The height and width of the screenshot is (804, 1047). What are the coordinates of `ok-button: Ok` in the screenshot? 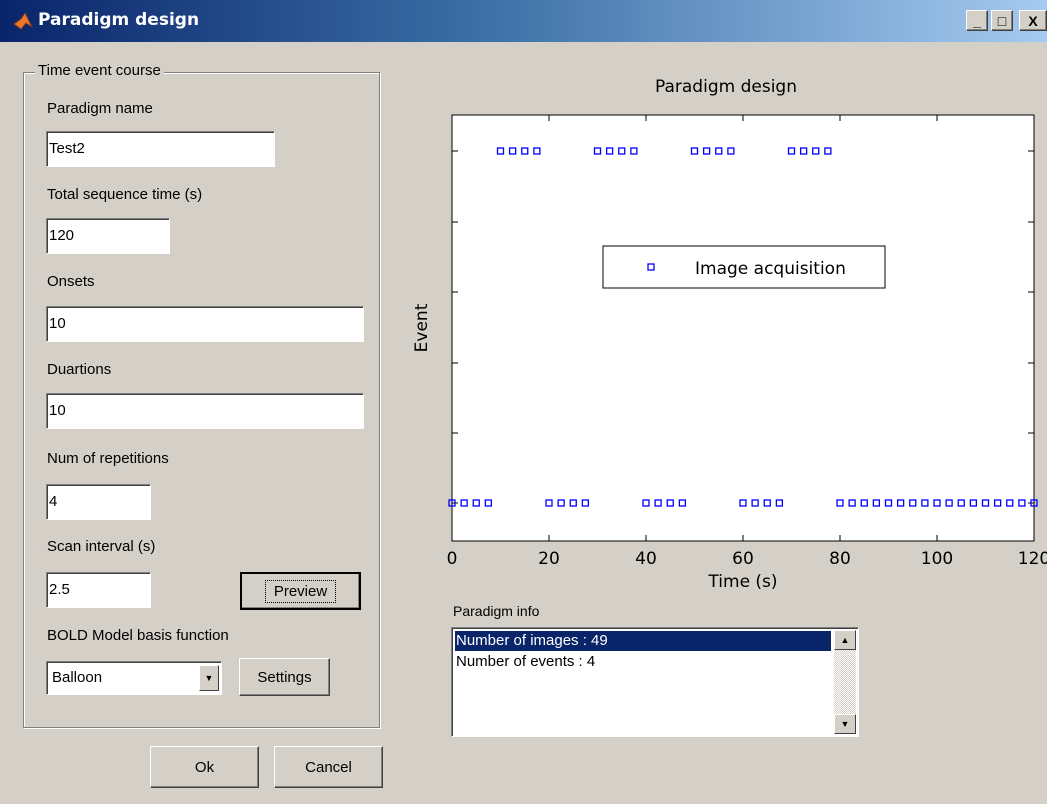 It's located at (204, 767).